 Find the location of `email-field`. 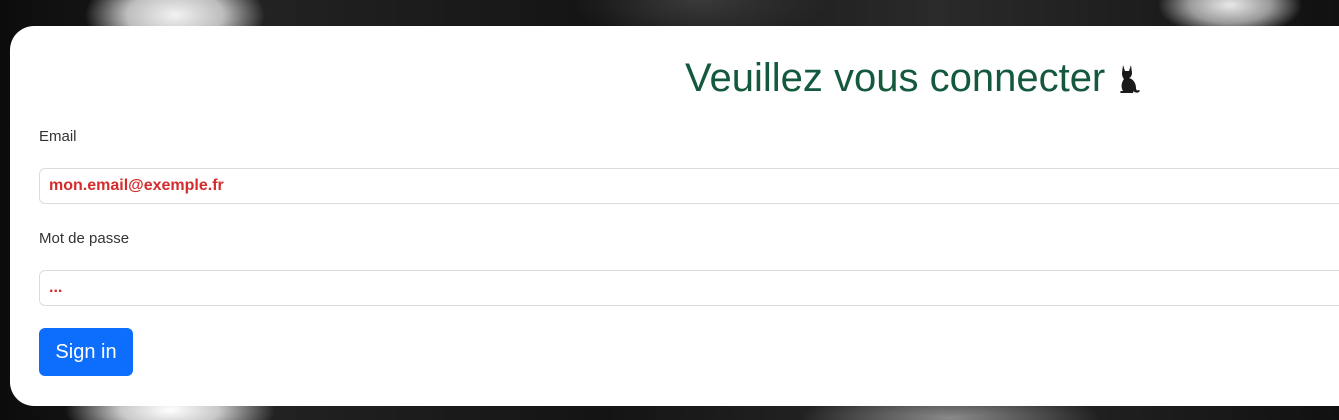

email-field is located at coordinates (689, 186).